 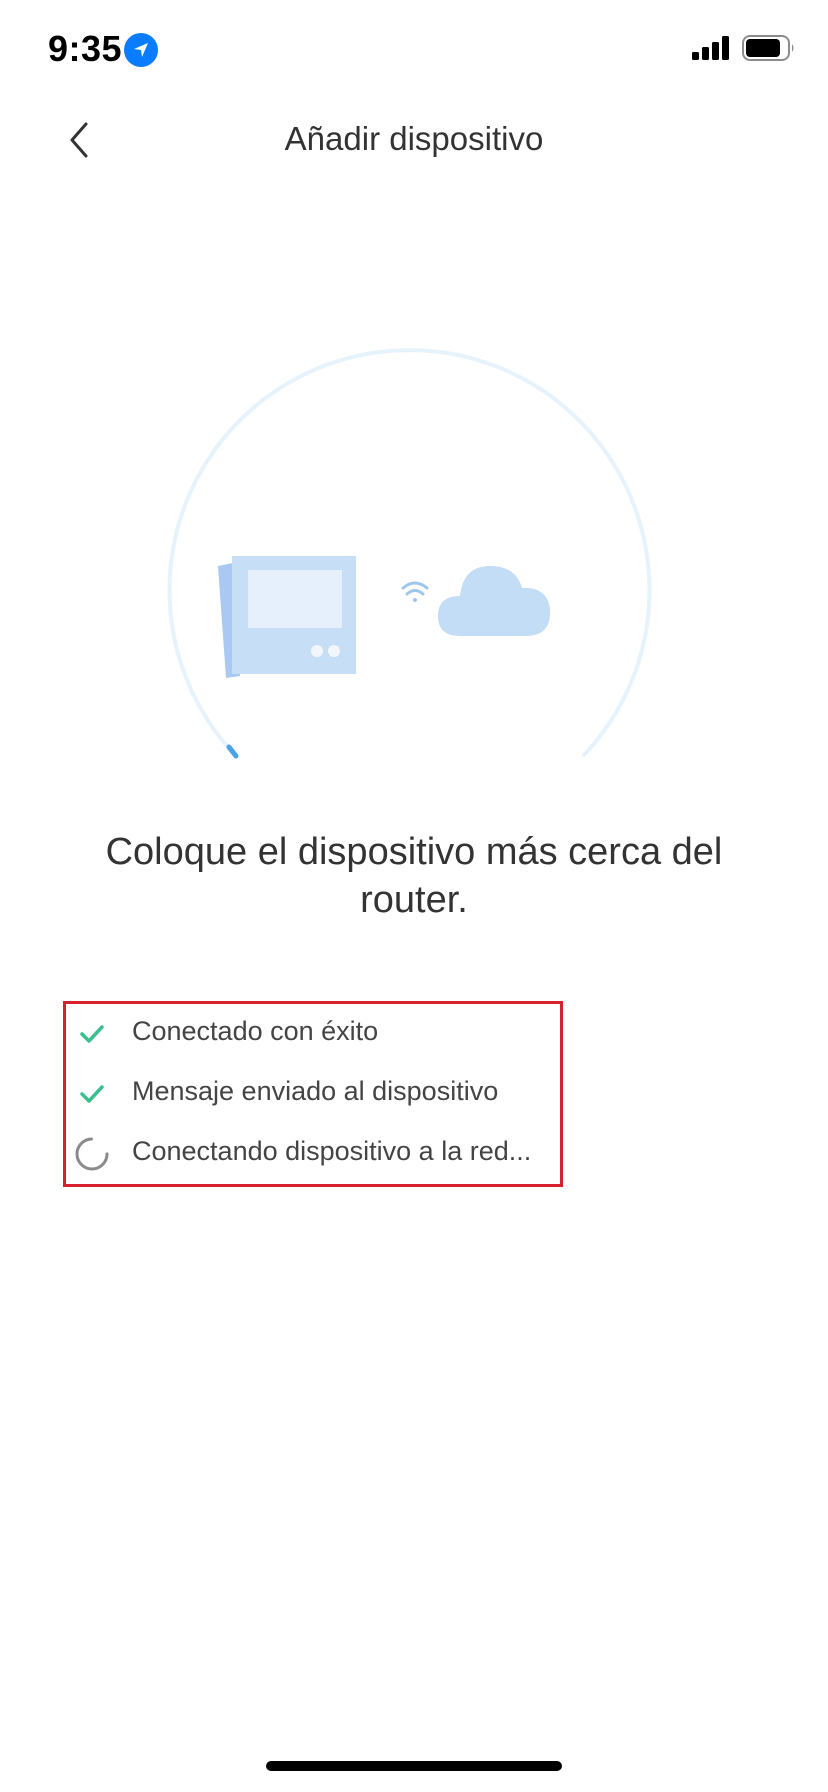 I want to click on battery-icon, so click(x=768, y=48).